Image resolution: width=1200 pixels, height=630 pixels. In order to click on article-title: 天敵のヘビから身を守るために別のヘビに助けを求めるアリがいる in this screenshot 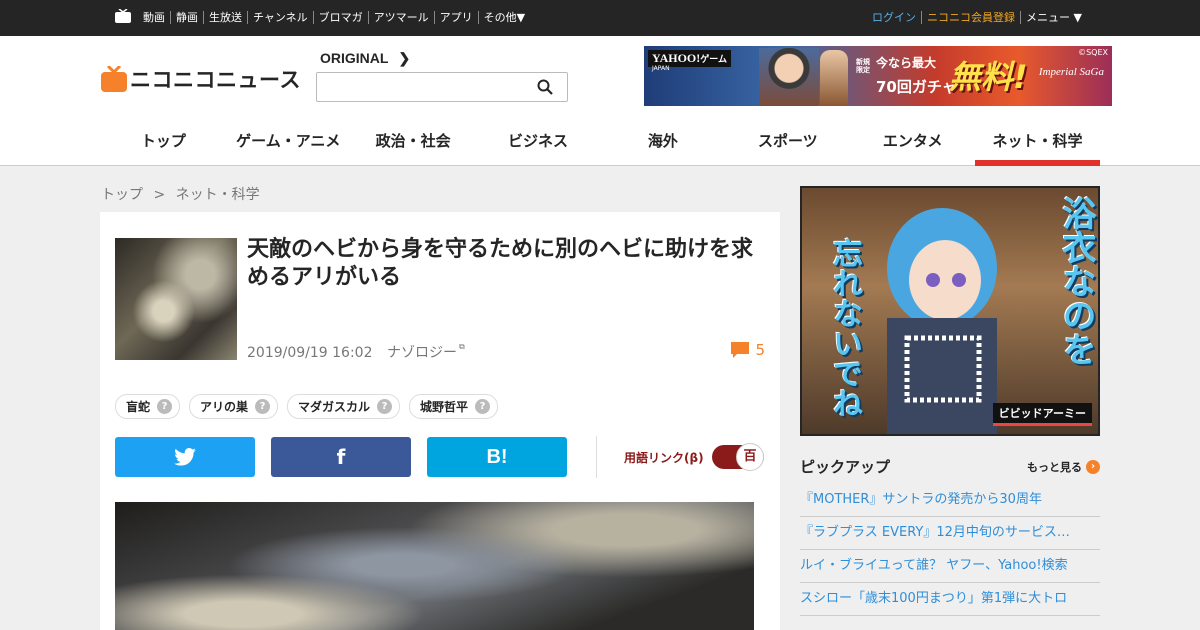, I will do `click(500, 263)`.